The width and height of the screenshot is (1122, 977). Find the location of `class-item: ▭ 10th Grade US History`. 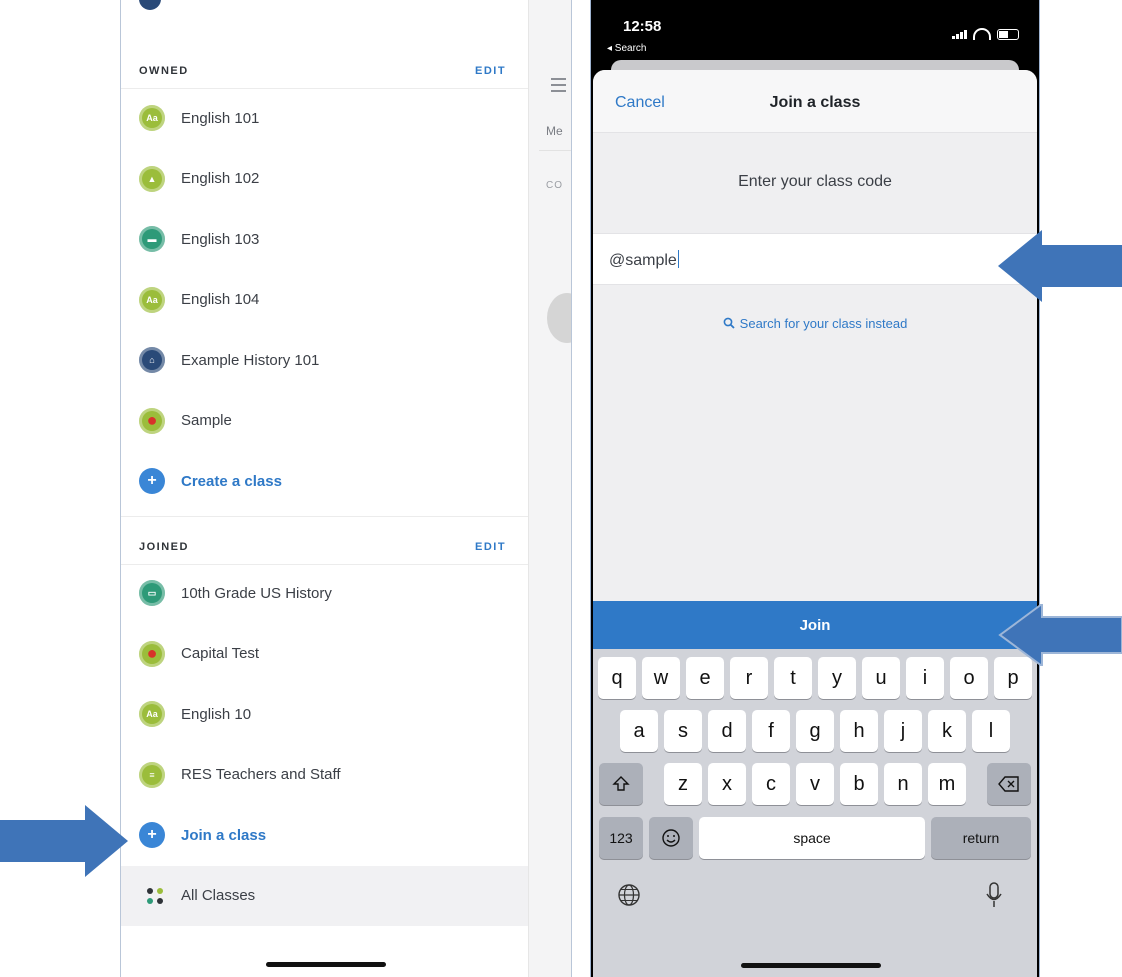

class-item: ▭ 10th Grade US History is located at coordinates (329, 593).